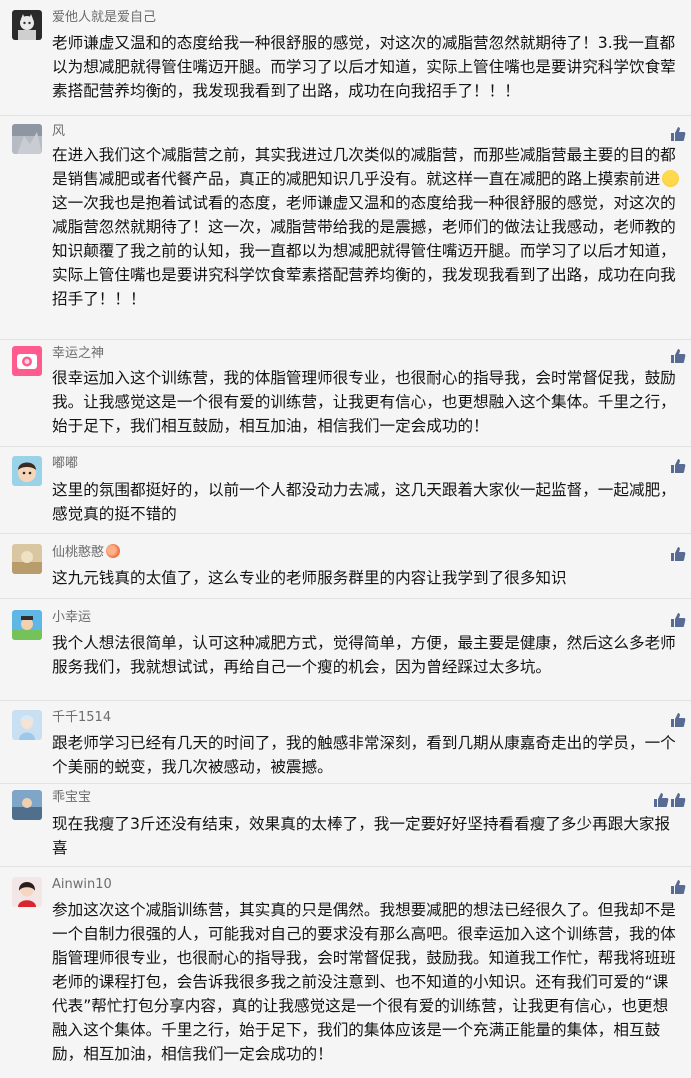 The image size is (691, 1078). Describe the element at coordinates (82, 885) in the screenshot. I see `commenter-name: Ainwin10` at that location.